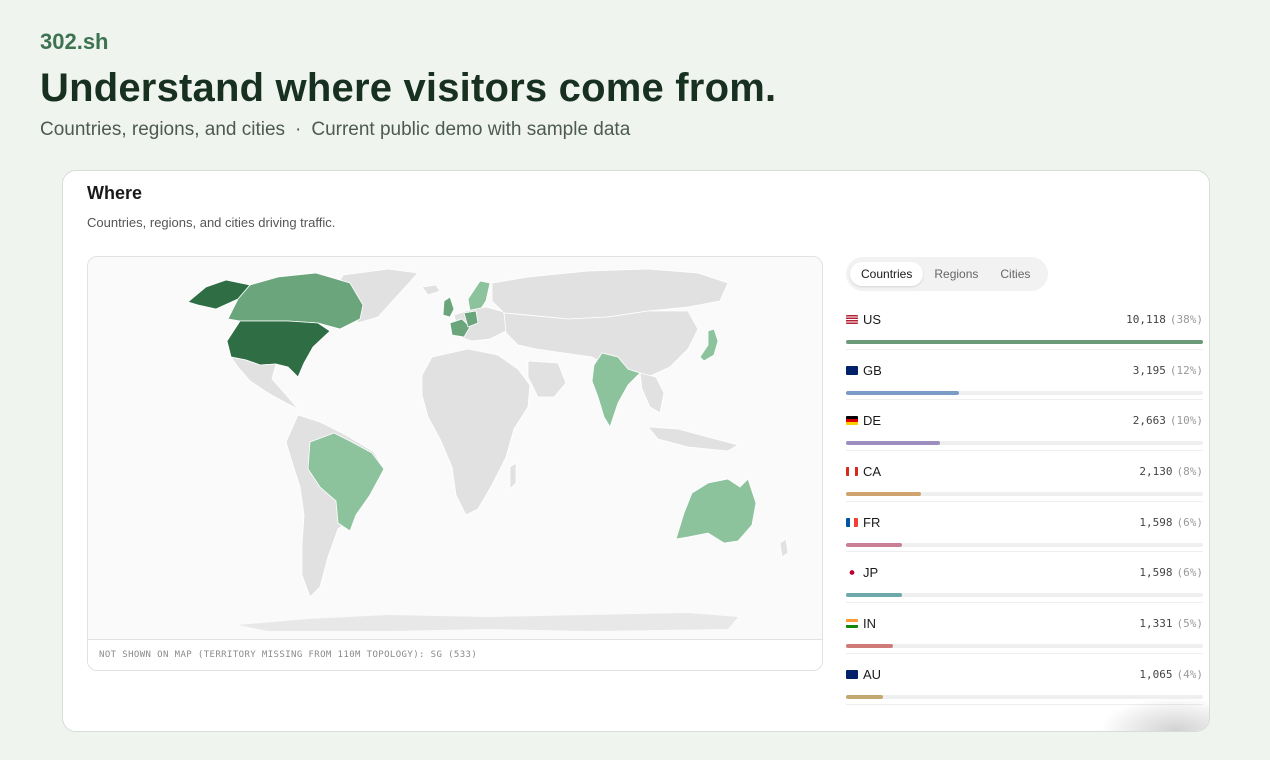  I want to click on country-label: US, so click(863, 319).